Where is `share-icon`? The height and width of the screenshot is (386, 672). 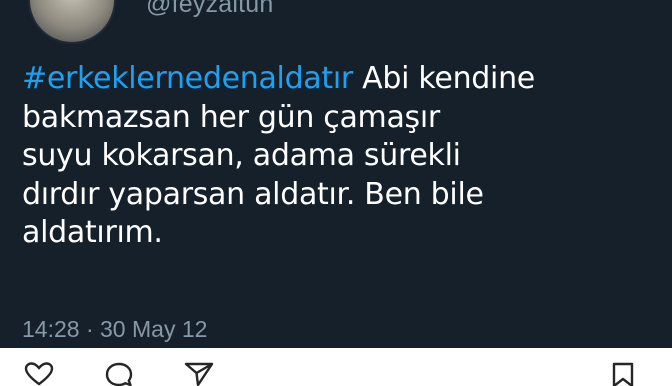
share-icon is located at coordinates (199, 374).